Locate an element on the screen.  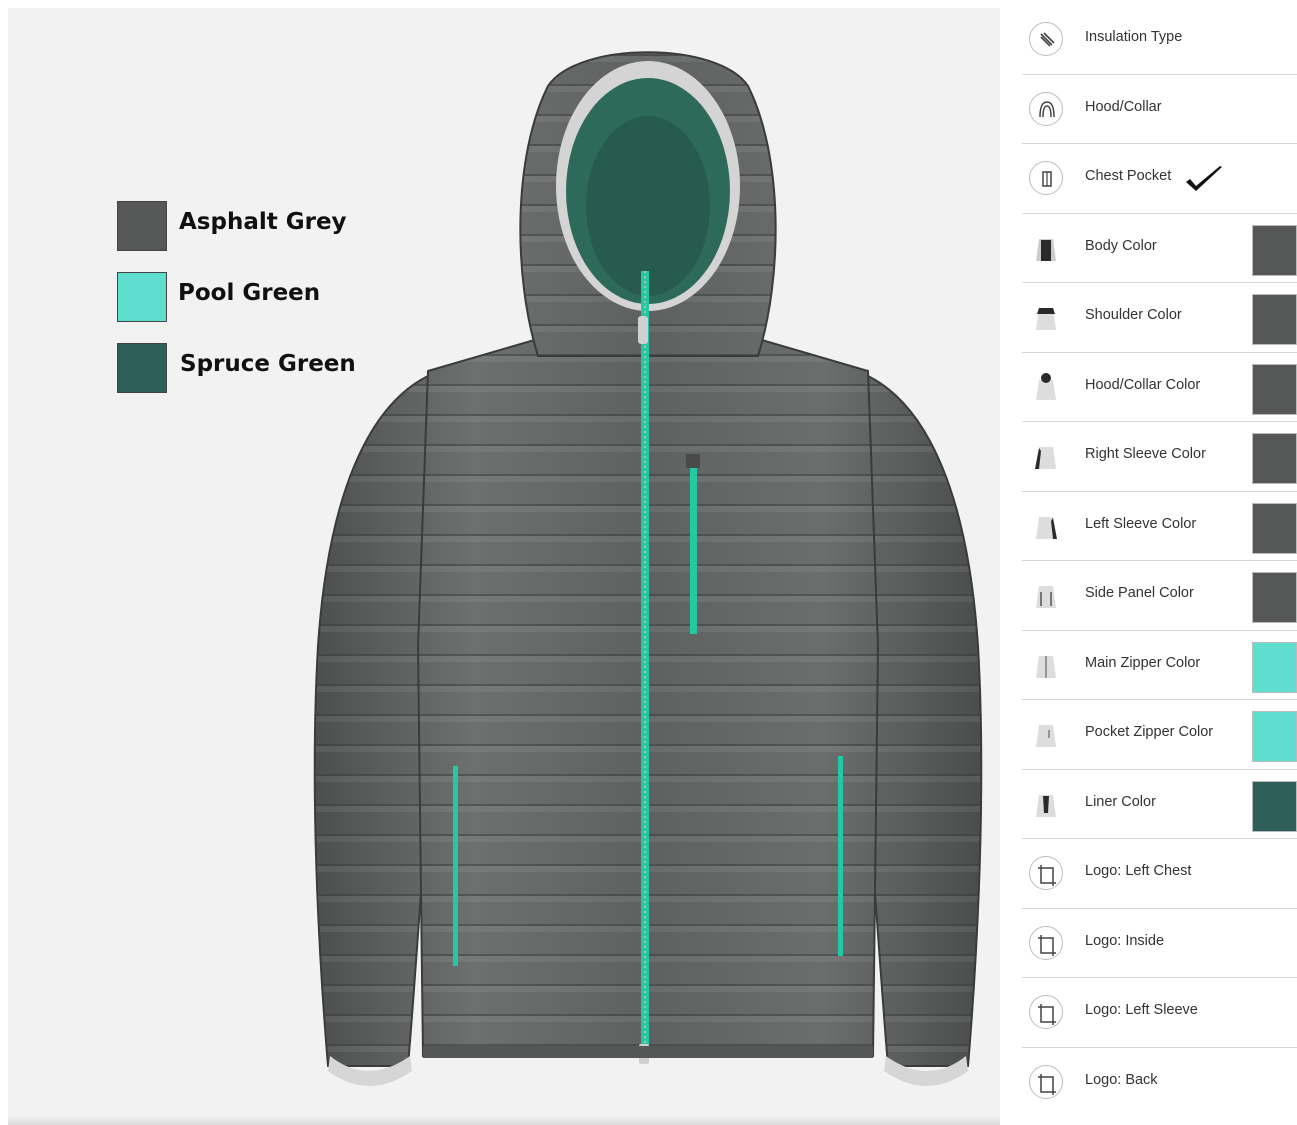
option-main-zipper-color: Main Zipper Color is located at coordinates (1159, 665).